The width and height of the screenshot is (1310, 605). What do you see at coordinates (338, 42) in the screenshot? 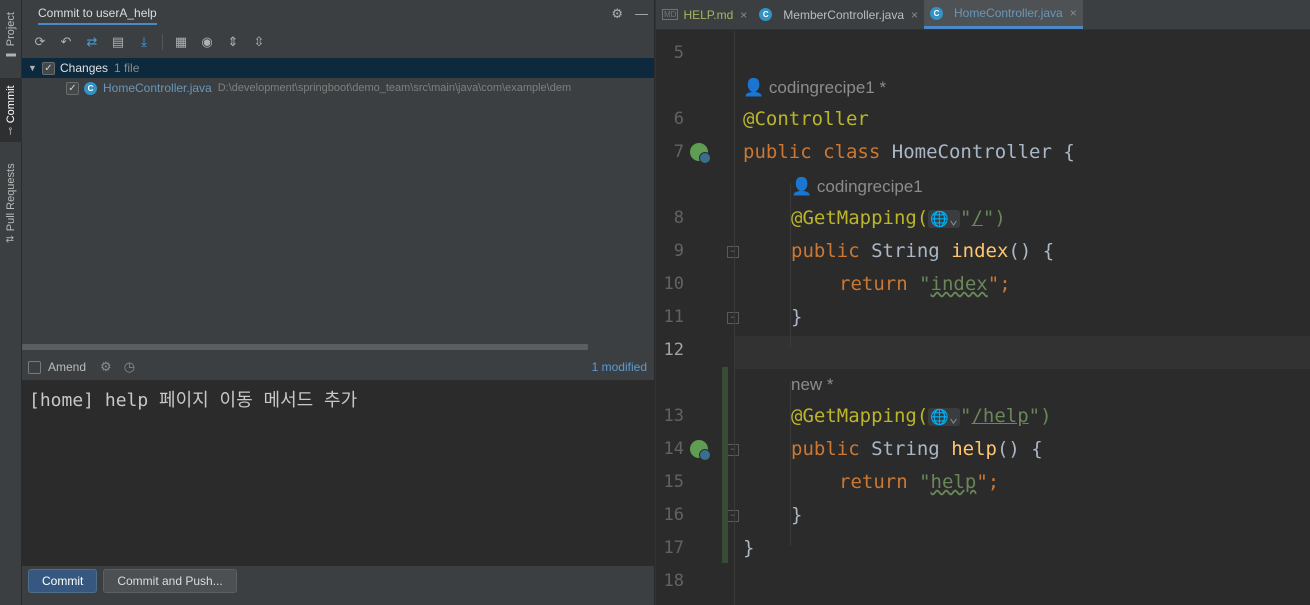
I see `commit-toolbar: ⟳ ↶ ⇄ ▤ ⤓ ▦ ◉ ⇕ ⇳` at bounding box center [338, 42].